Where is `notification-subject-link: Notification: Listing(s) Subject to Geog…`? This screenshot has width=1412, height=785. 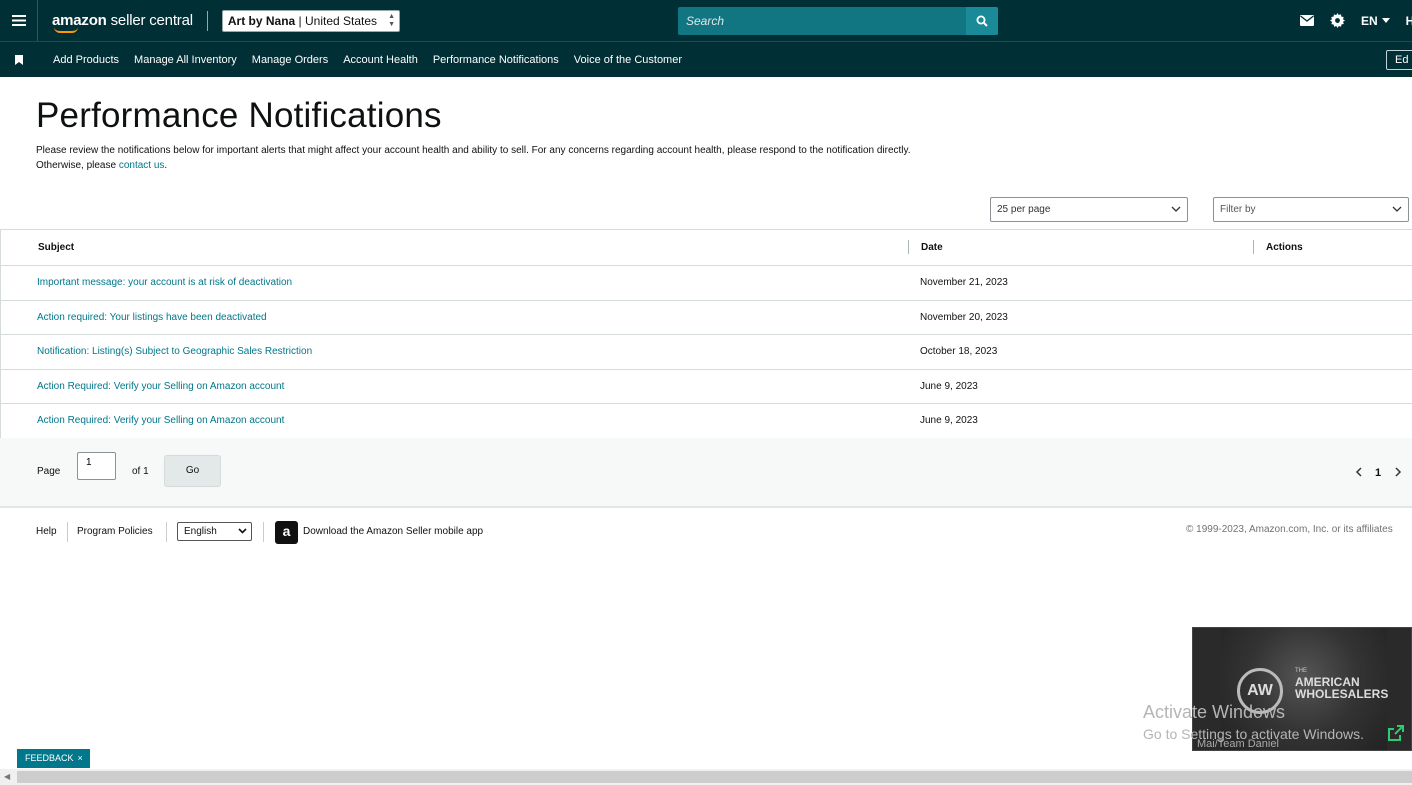 notification-subject-link: Notification: Listing(s) Subject to Geog… is located at coordinates (174, 351).